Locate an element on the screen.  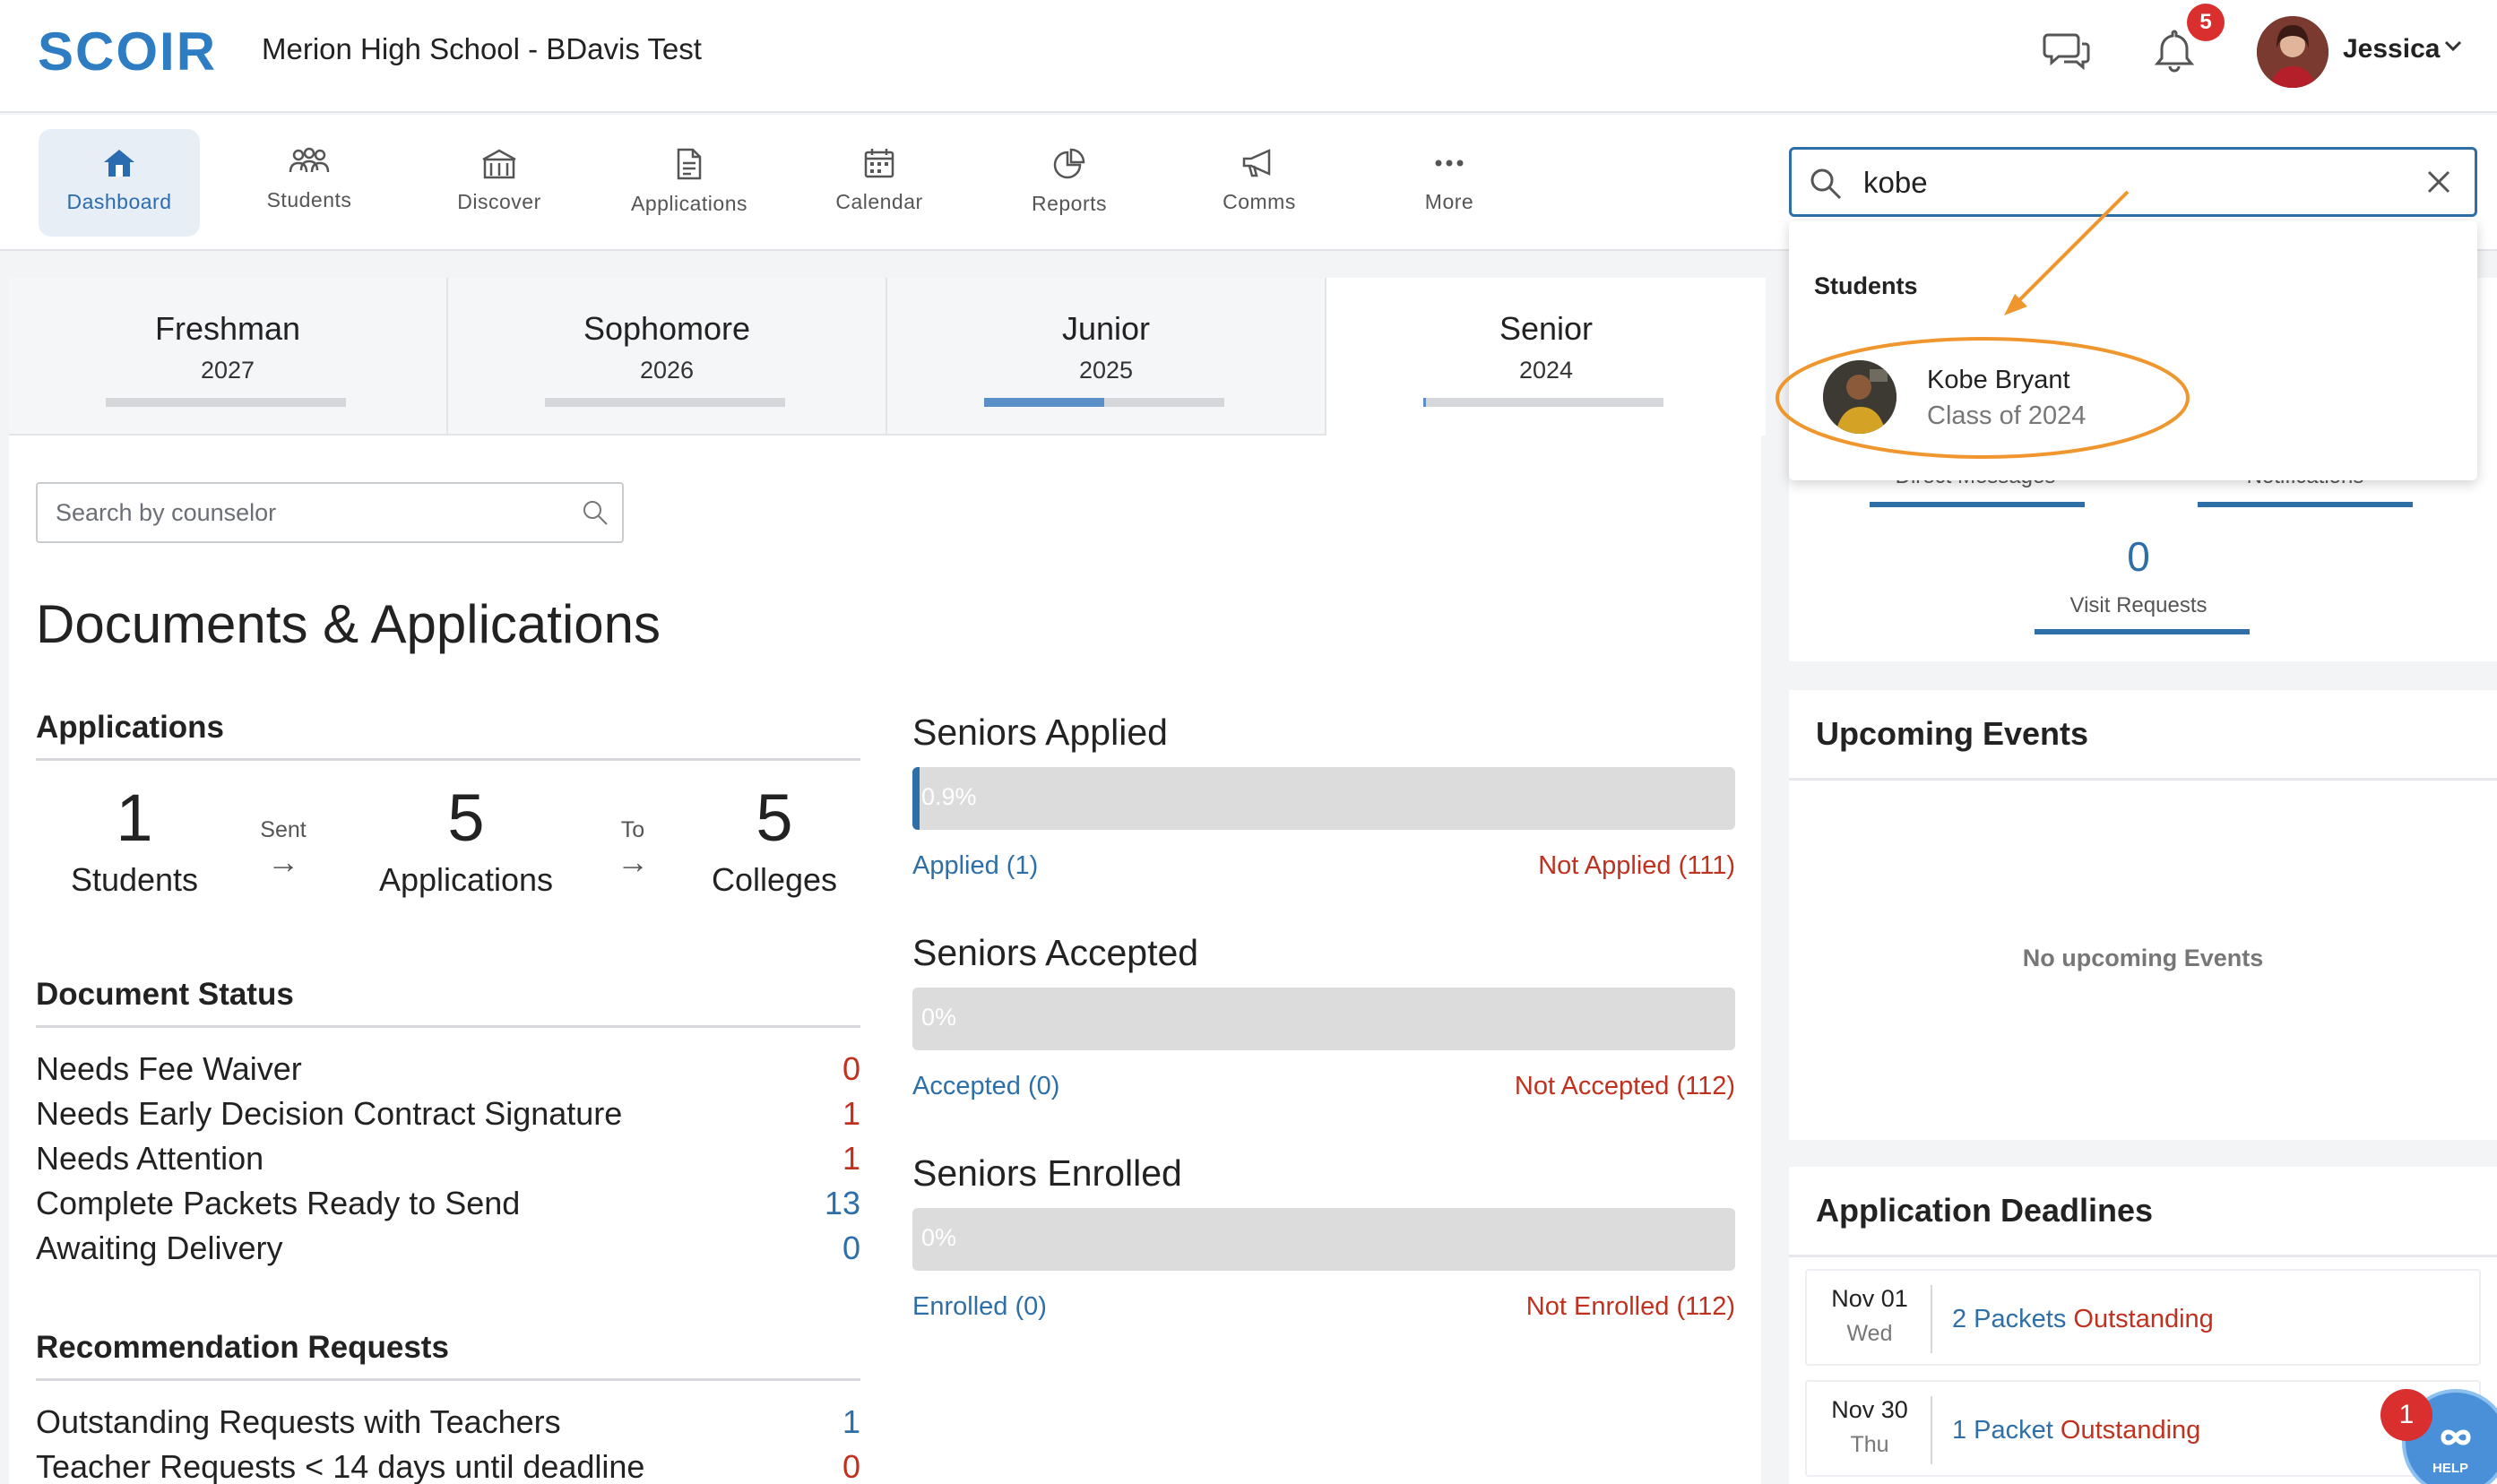
tab-name: Senior is located at coordinates (1546, 328).